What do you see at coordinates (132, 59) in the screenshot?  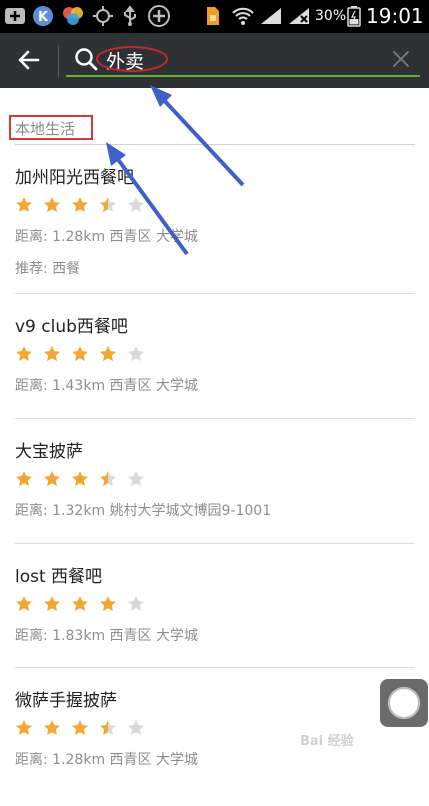 I see `annotation-ellipse` at bounding box center [132, 59].